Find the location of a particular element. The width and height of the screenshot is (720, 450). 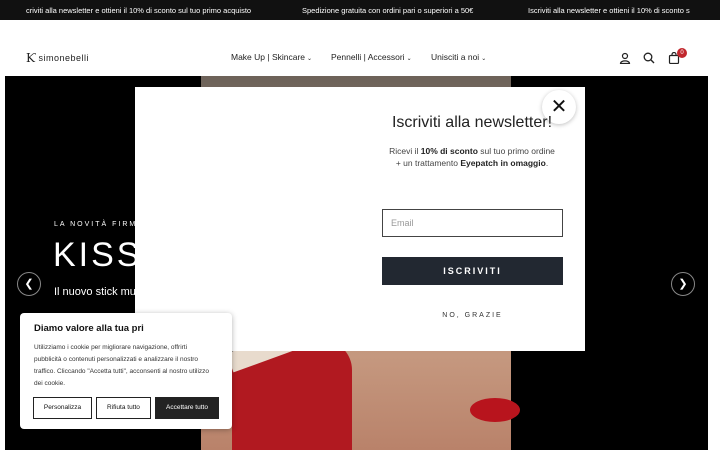

chevron-left-icon: ❮ is located at coordinates (29, 284).